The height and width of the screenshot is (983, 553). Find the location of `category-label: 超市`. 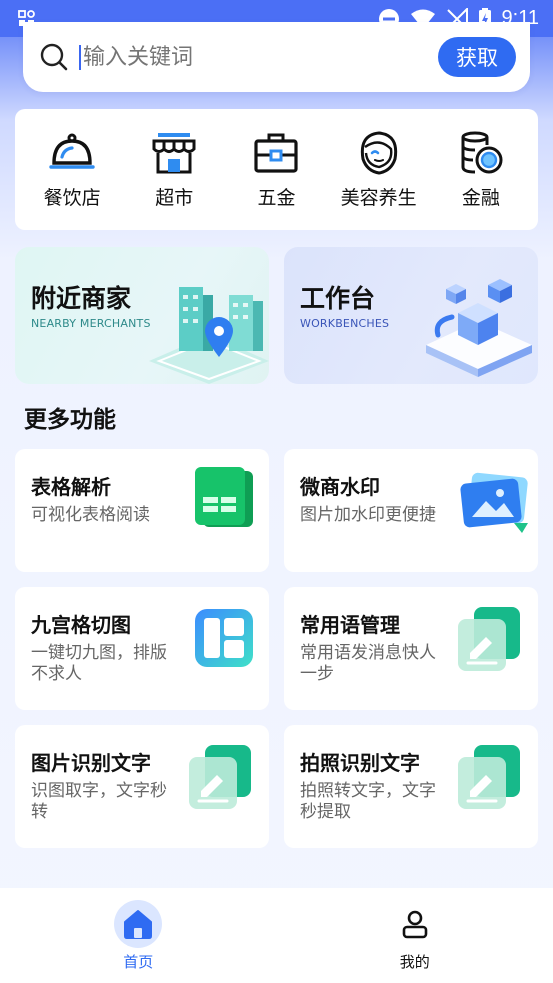

category-label: 超市 is located at coordinates (174, 198).